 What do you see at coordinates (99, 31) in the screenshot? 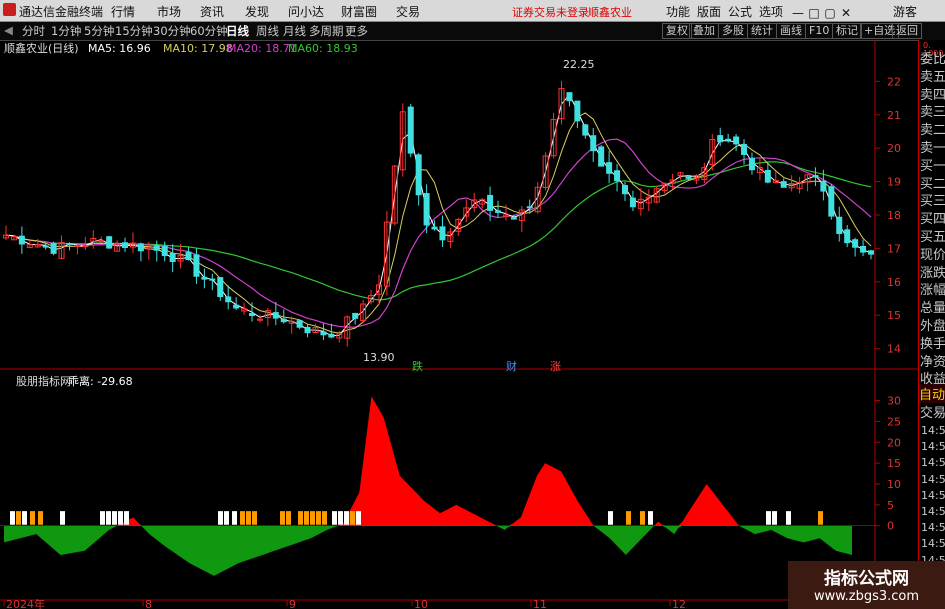
I see `period-5min: 5分钟` at bounding box center [99, 31].